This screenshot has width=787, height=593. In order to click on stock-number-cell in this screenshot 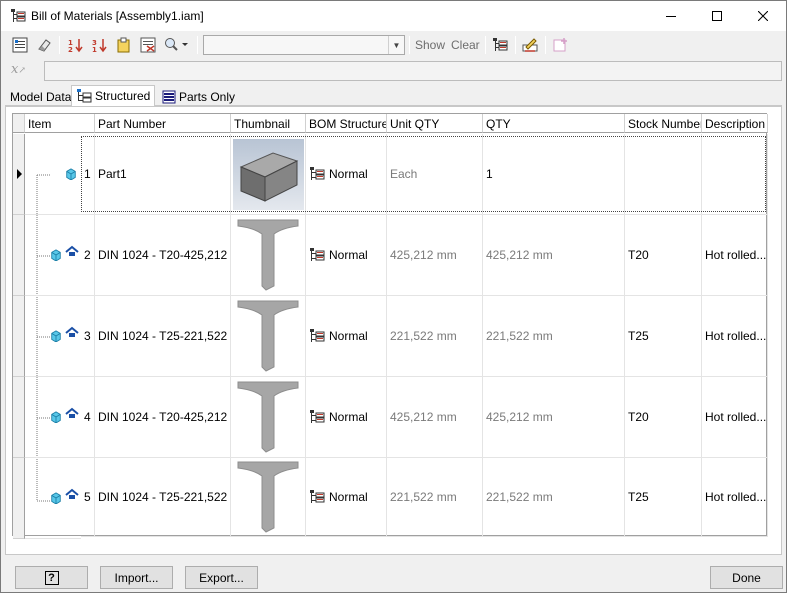, I will do `click(663, 174)`.